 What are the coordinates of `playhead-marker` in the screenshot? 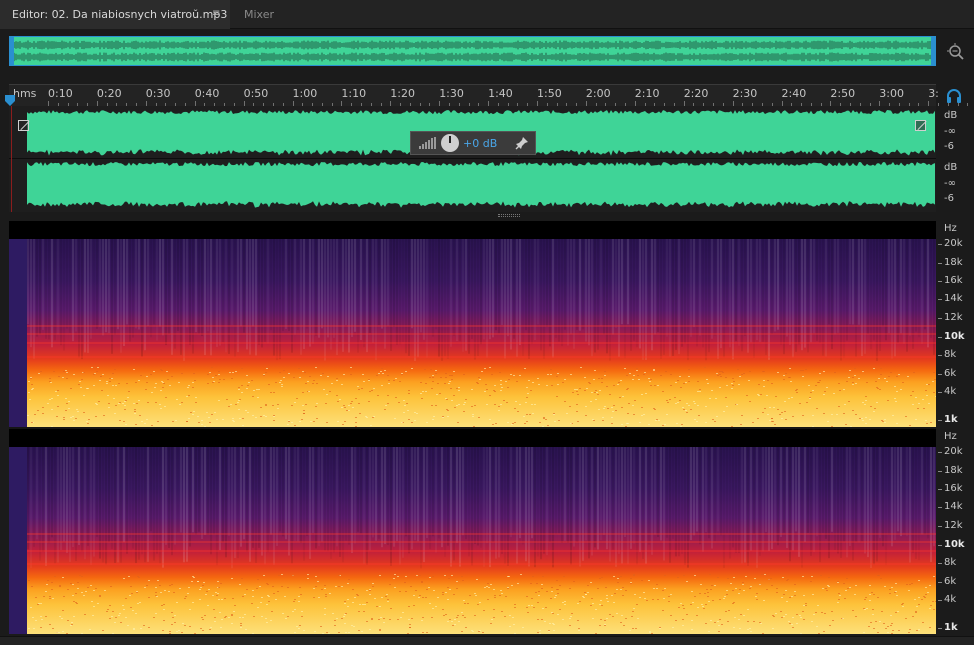 It's located at (10, 100).